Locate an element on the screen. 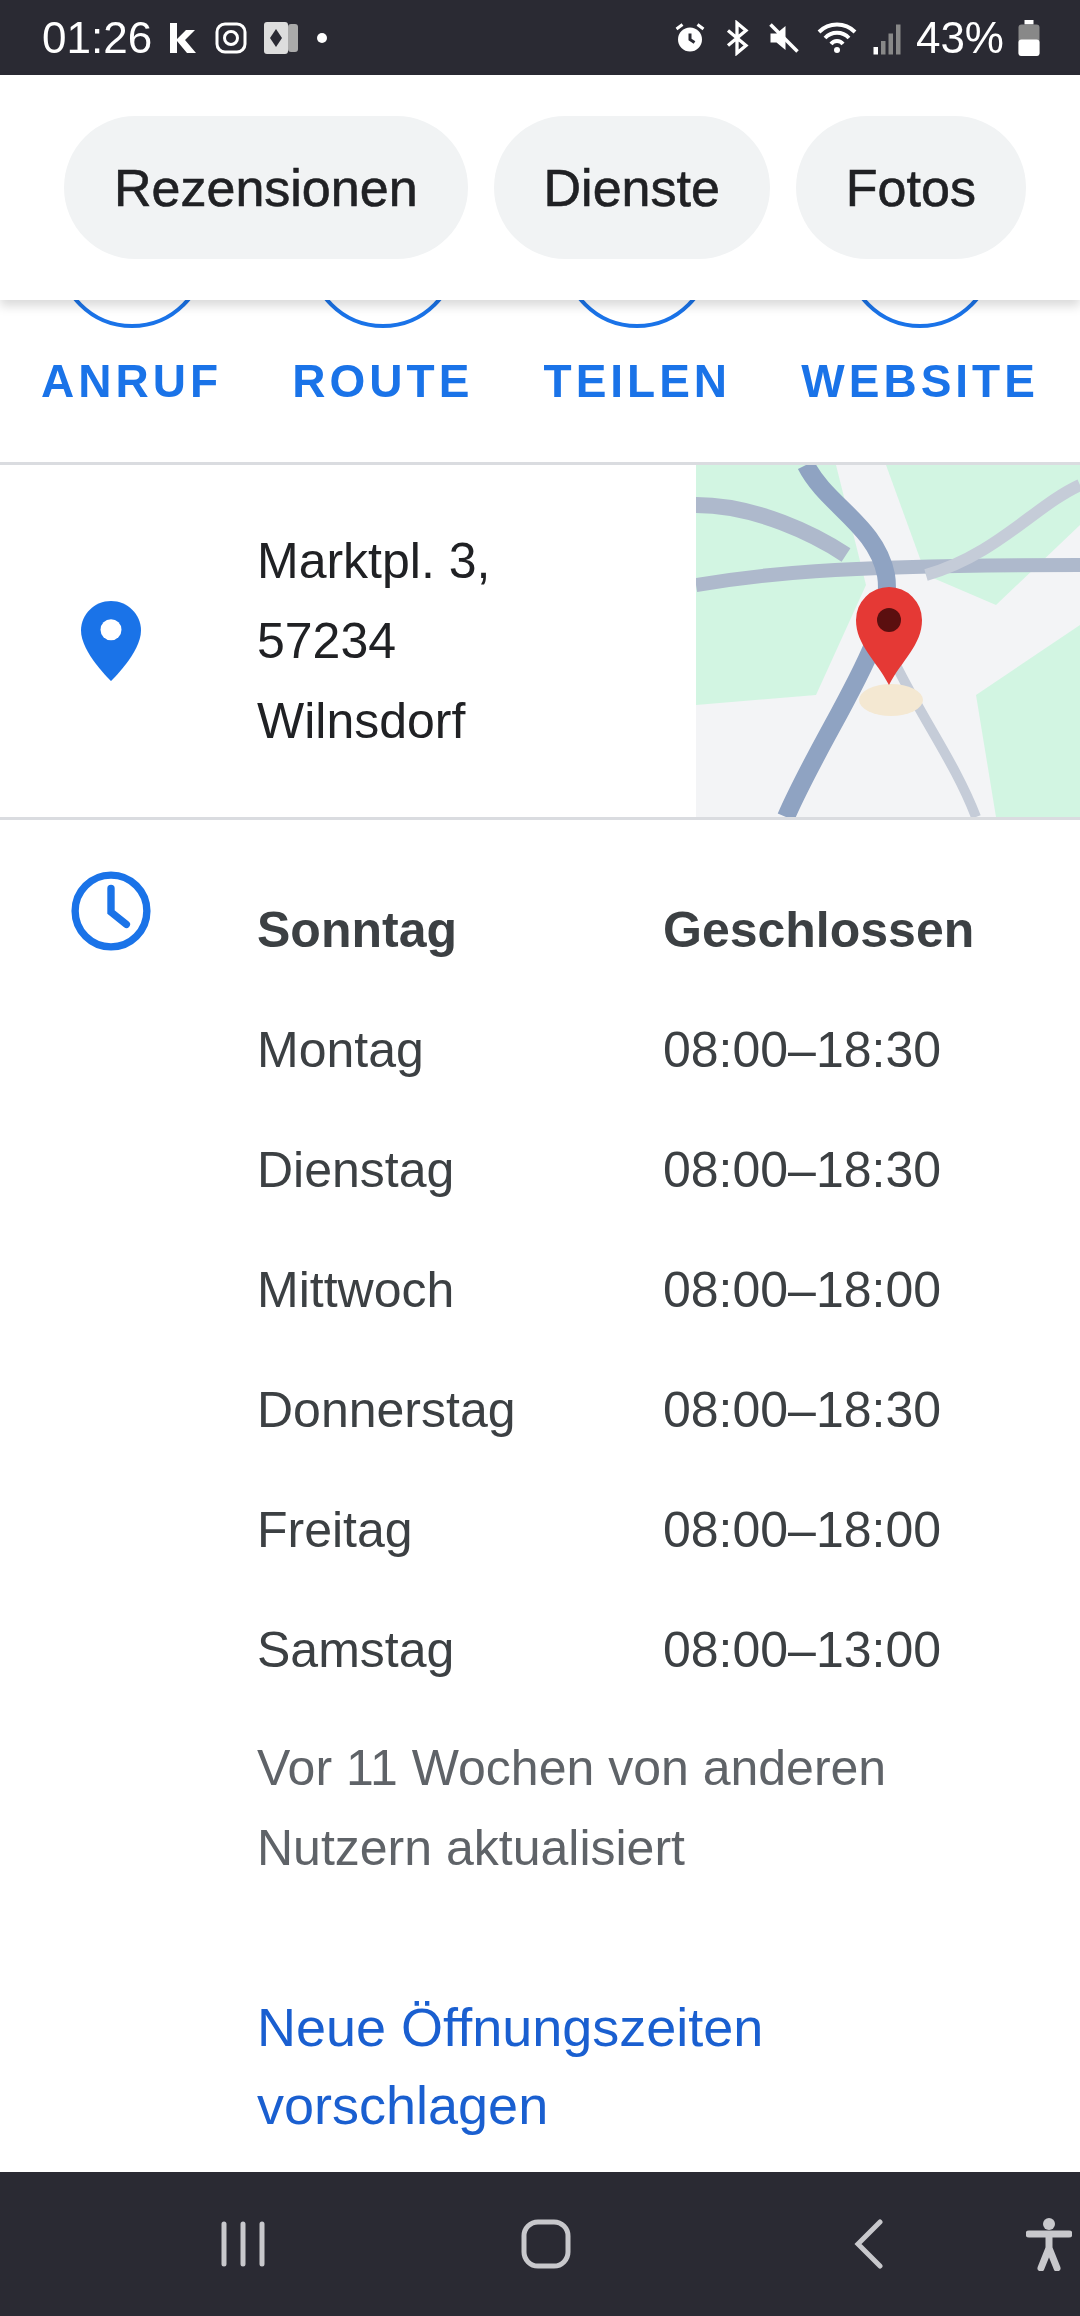 This screenshot has width=1080, height=2316. home-button is located at coordinates (546, 2244).